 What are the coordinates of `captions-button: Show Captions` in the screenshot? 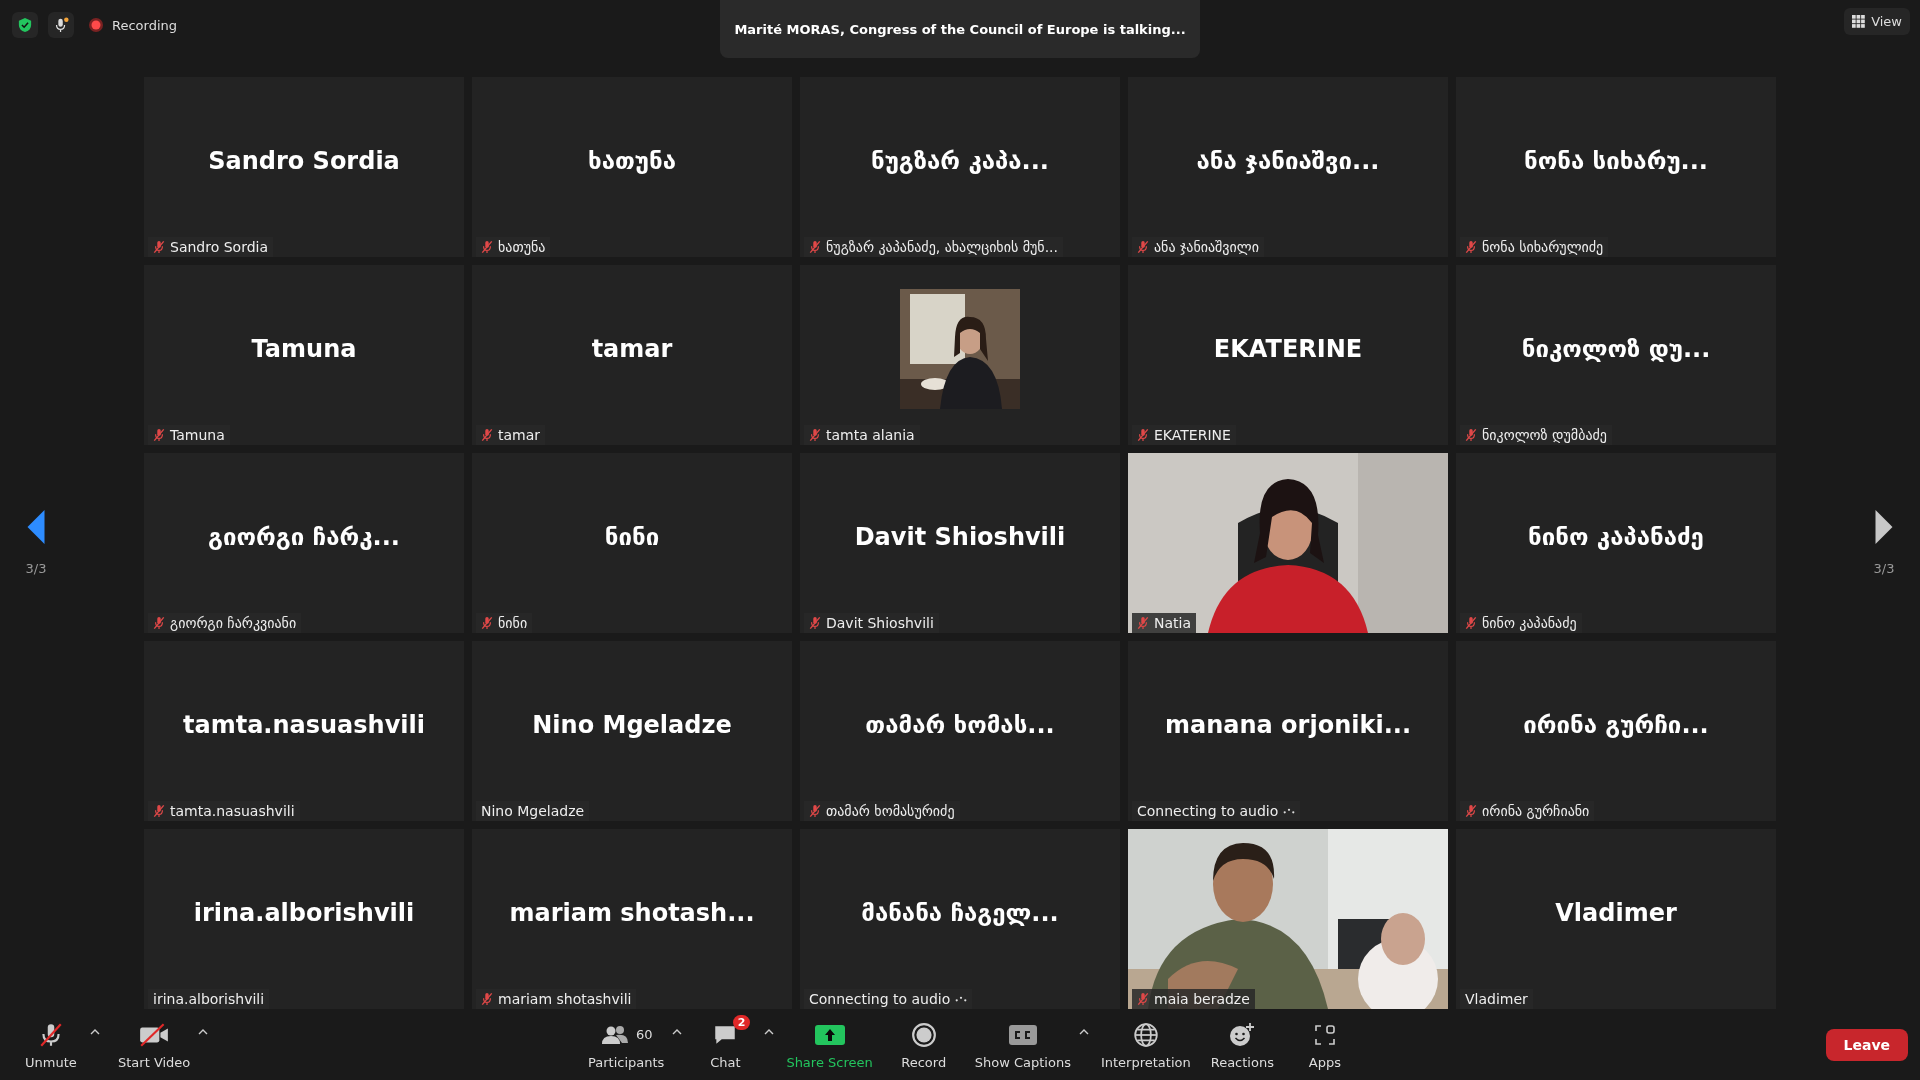 It's located at (1022, 1045).